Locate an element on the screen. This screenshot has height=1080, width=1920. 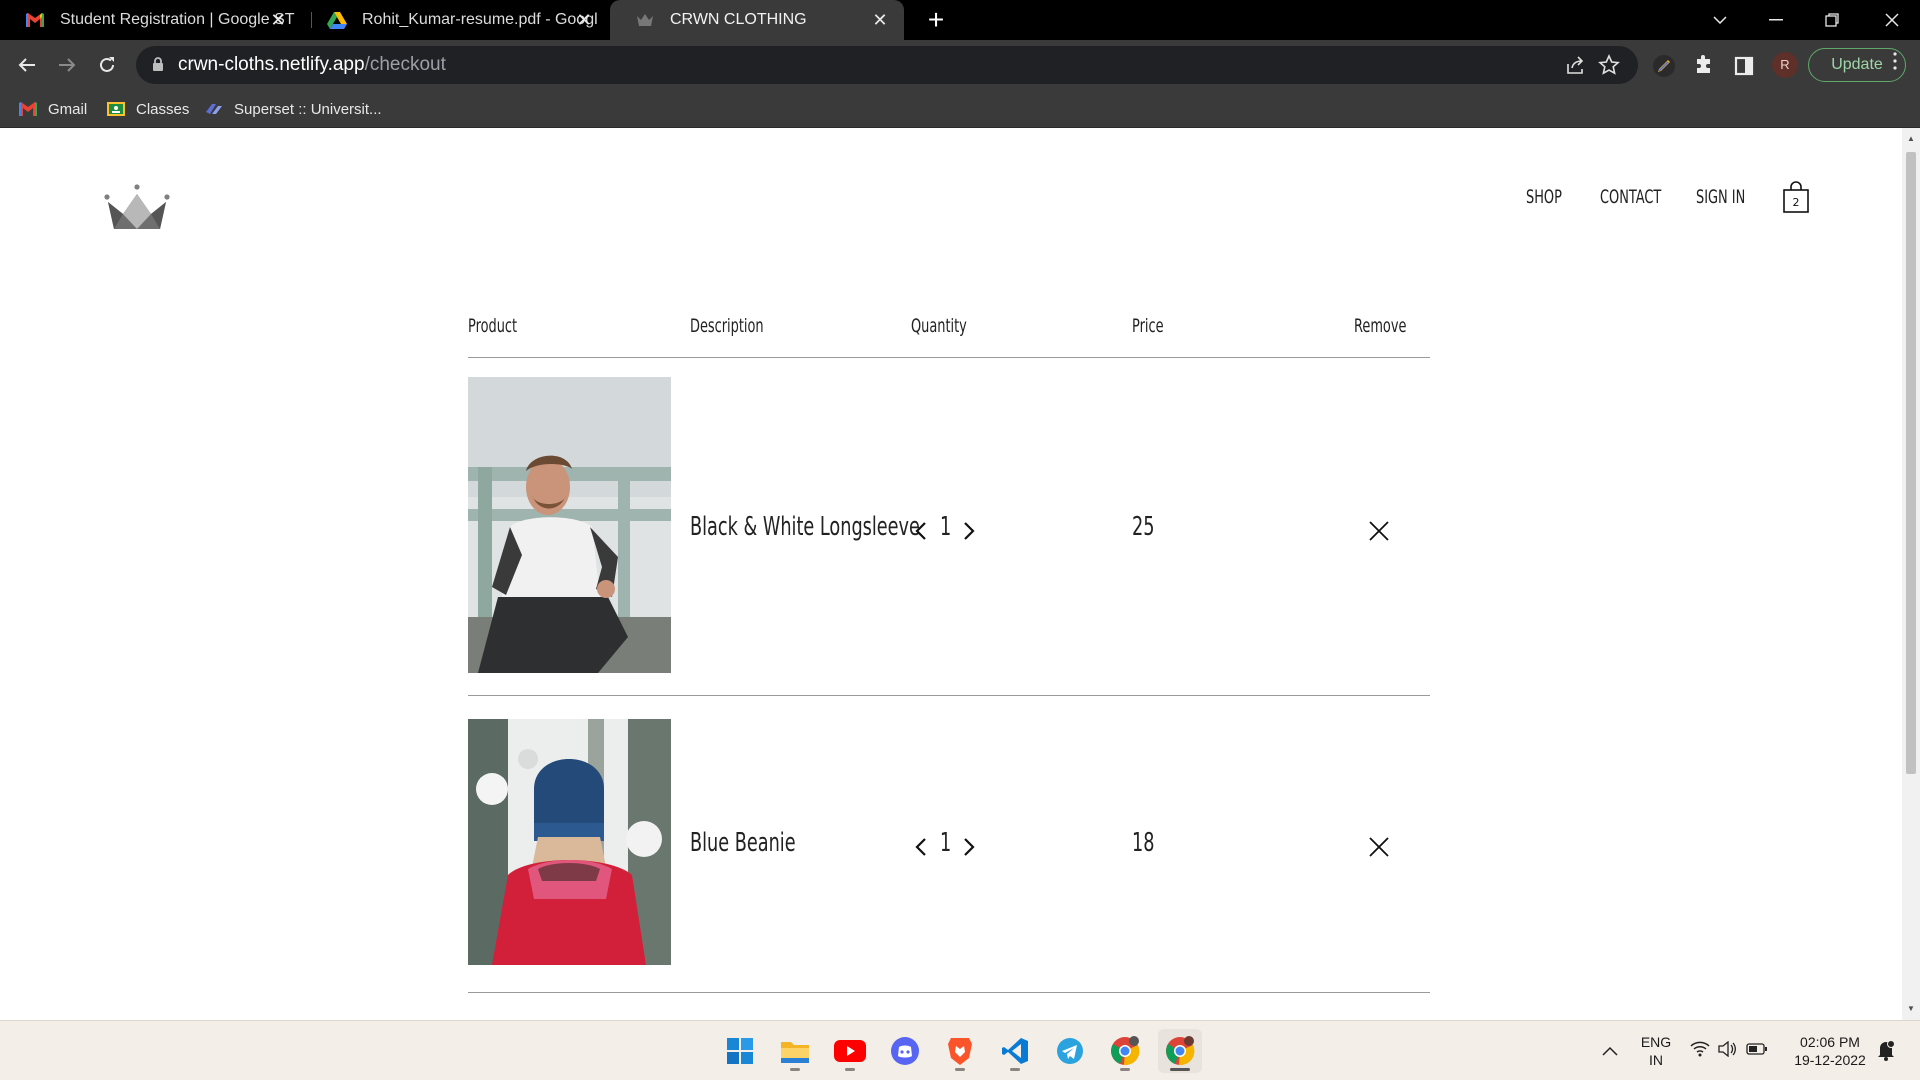
quantity-value: 1 is located at coordinates (946, 843).